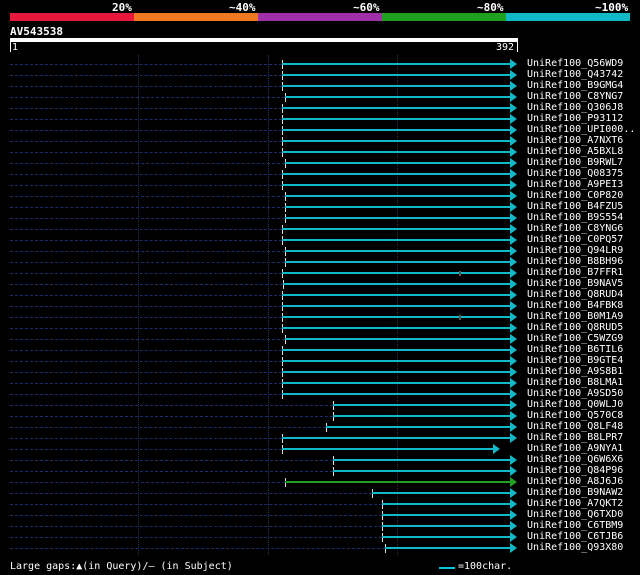 This screenshot has height=575, width=640. Describe the element at coordinates (320, 548) in the screenshot. I see `hit-row: UniRef100_Q93X80` at that location.